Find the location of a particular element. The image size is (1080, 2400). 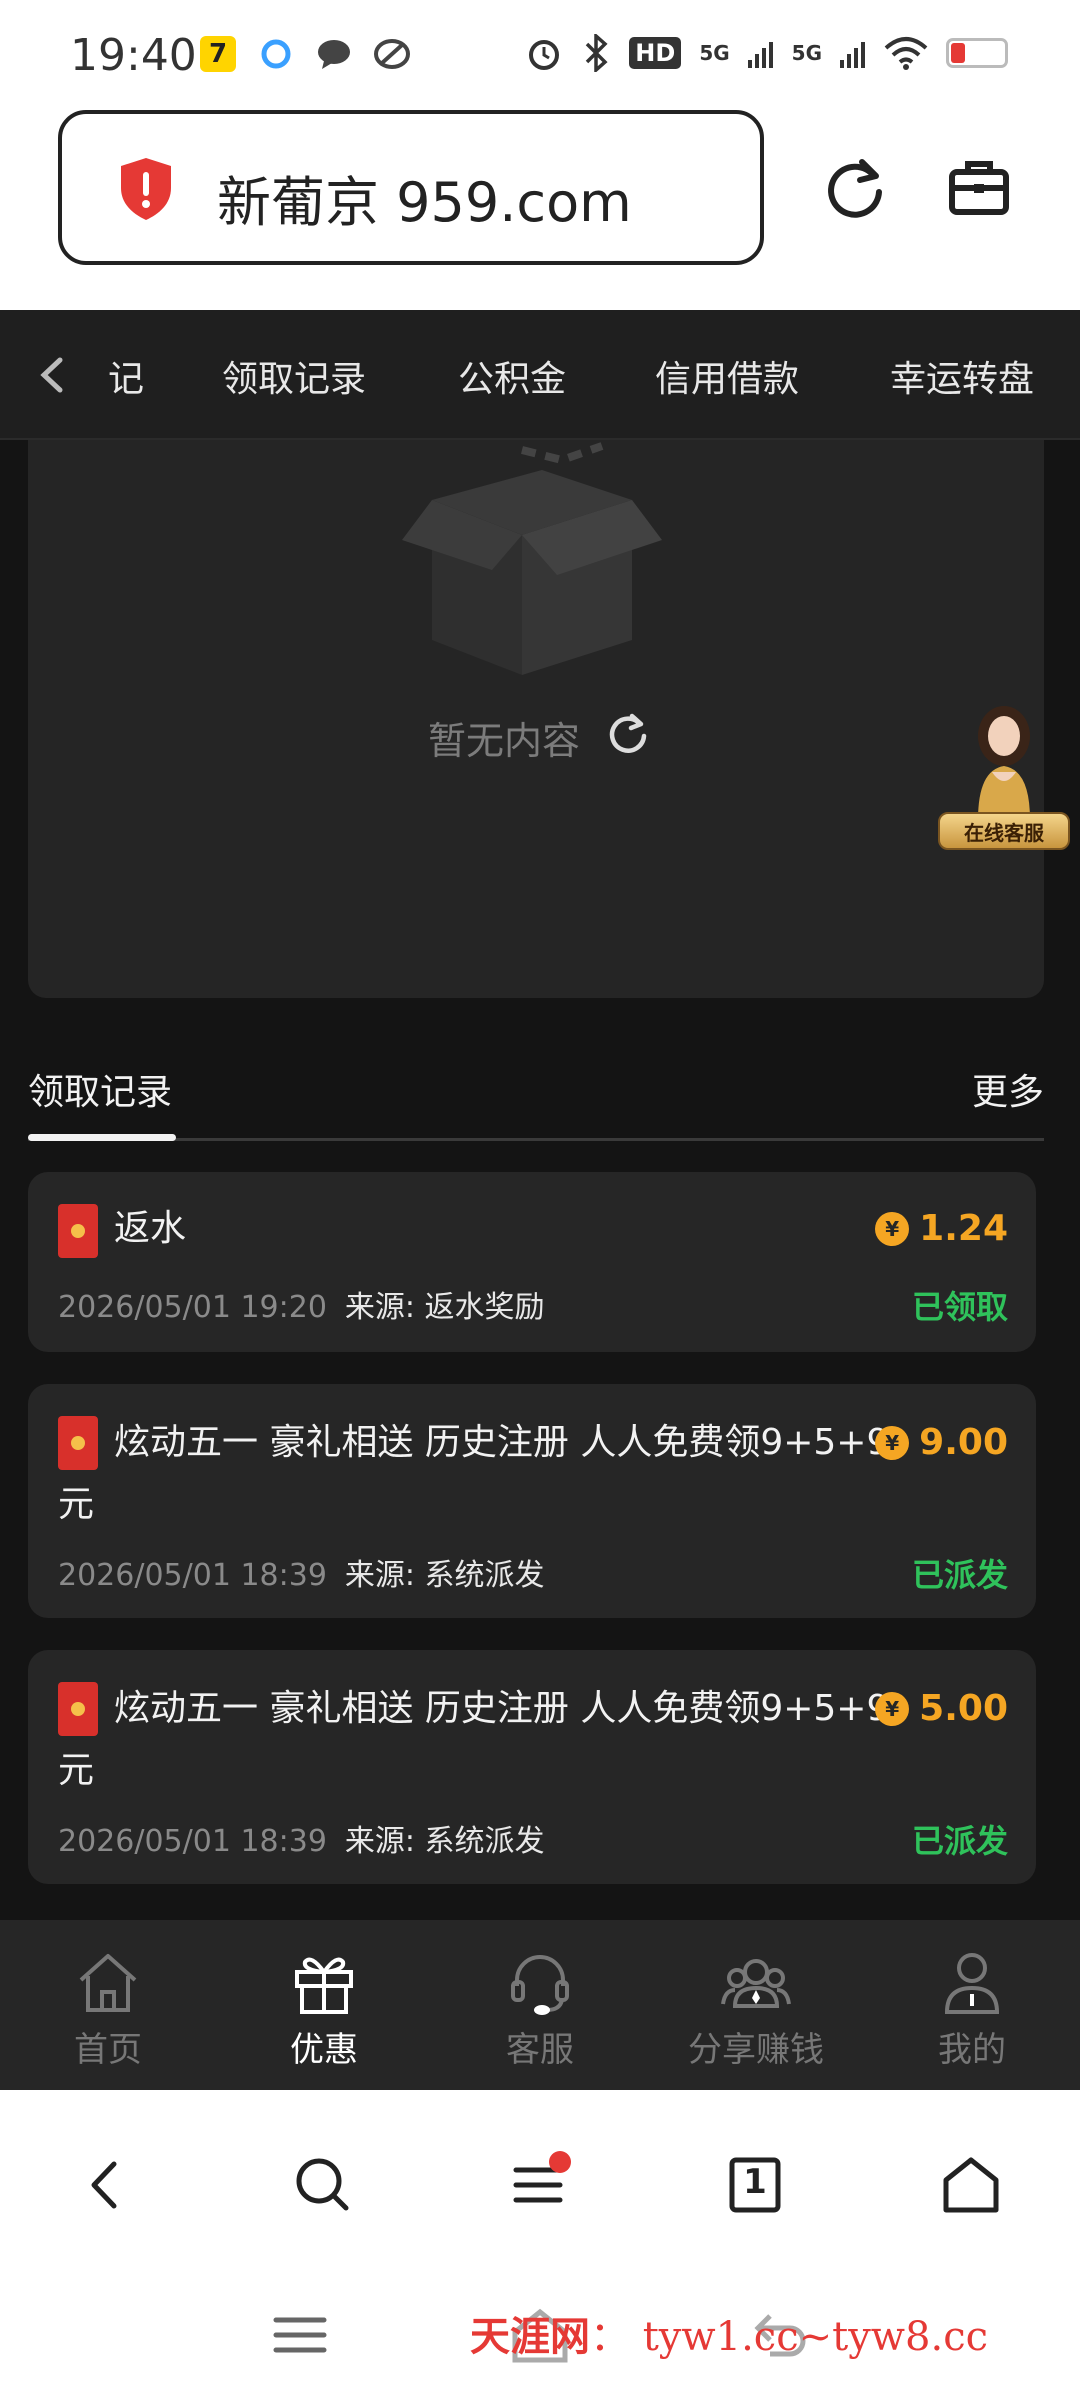

reload-button is located at coordinates (855, 187).